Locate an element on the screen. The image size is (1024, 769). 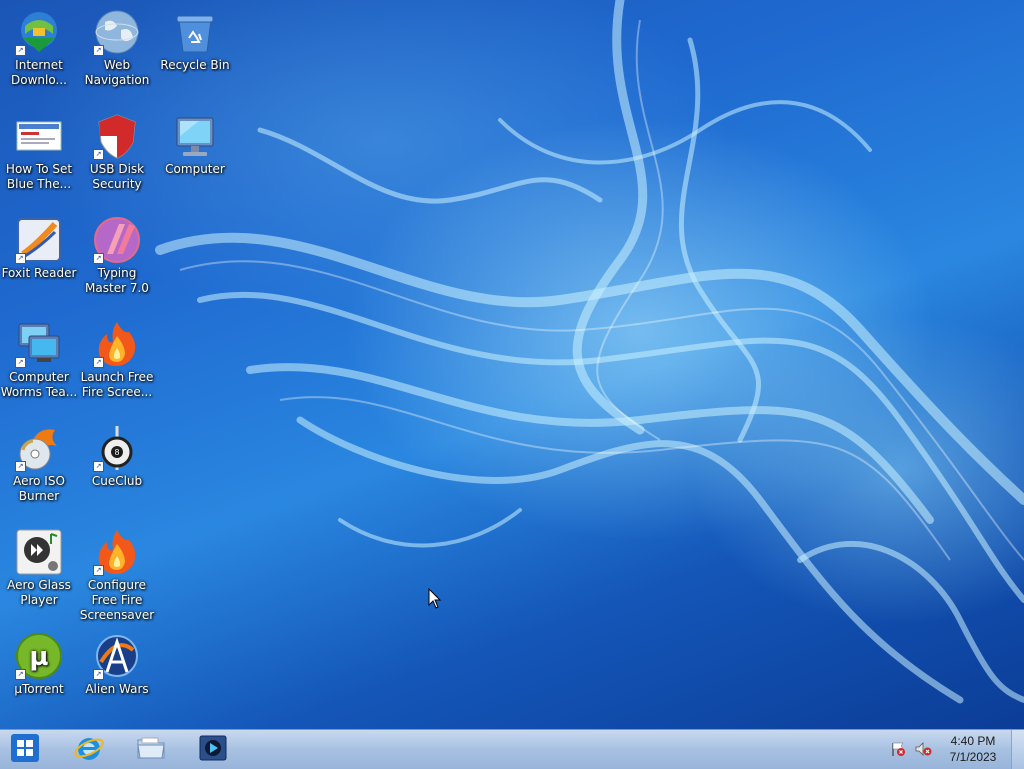
alien-wars-icon: ↗ is located at coordinates (117, 656).